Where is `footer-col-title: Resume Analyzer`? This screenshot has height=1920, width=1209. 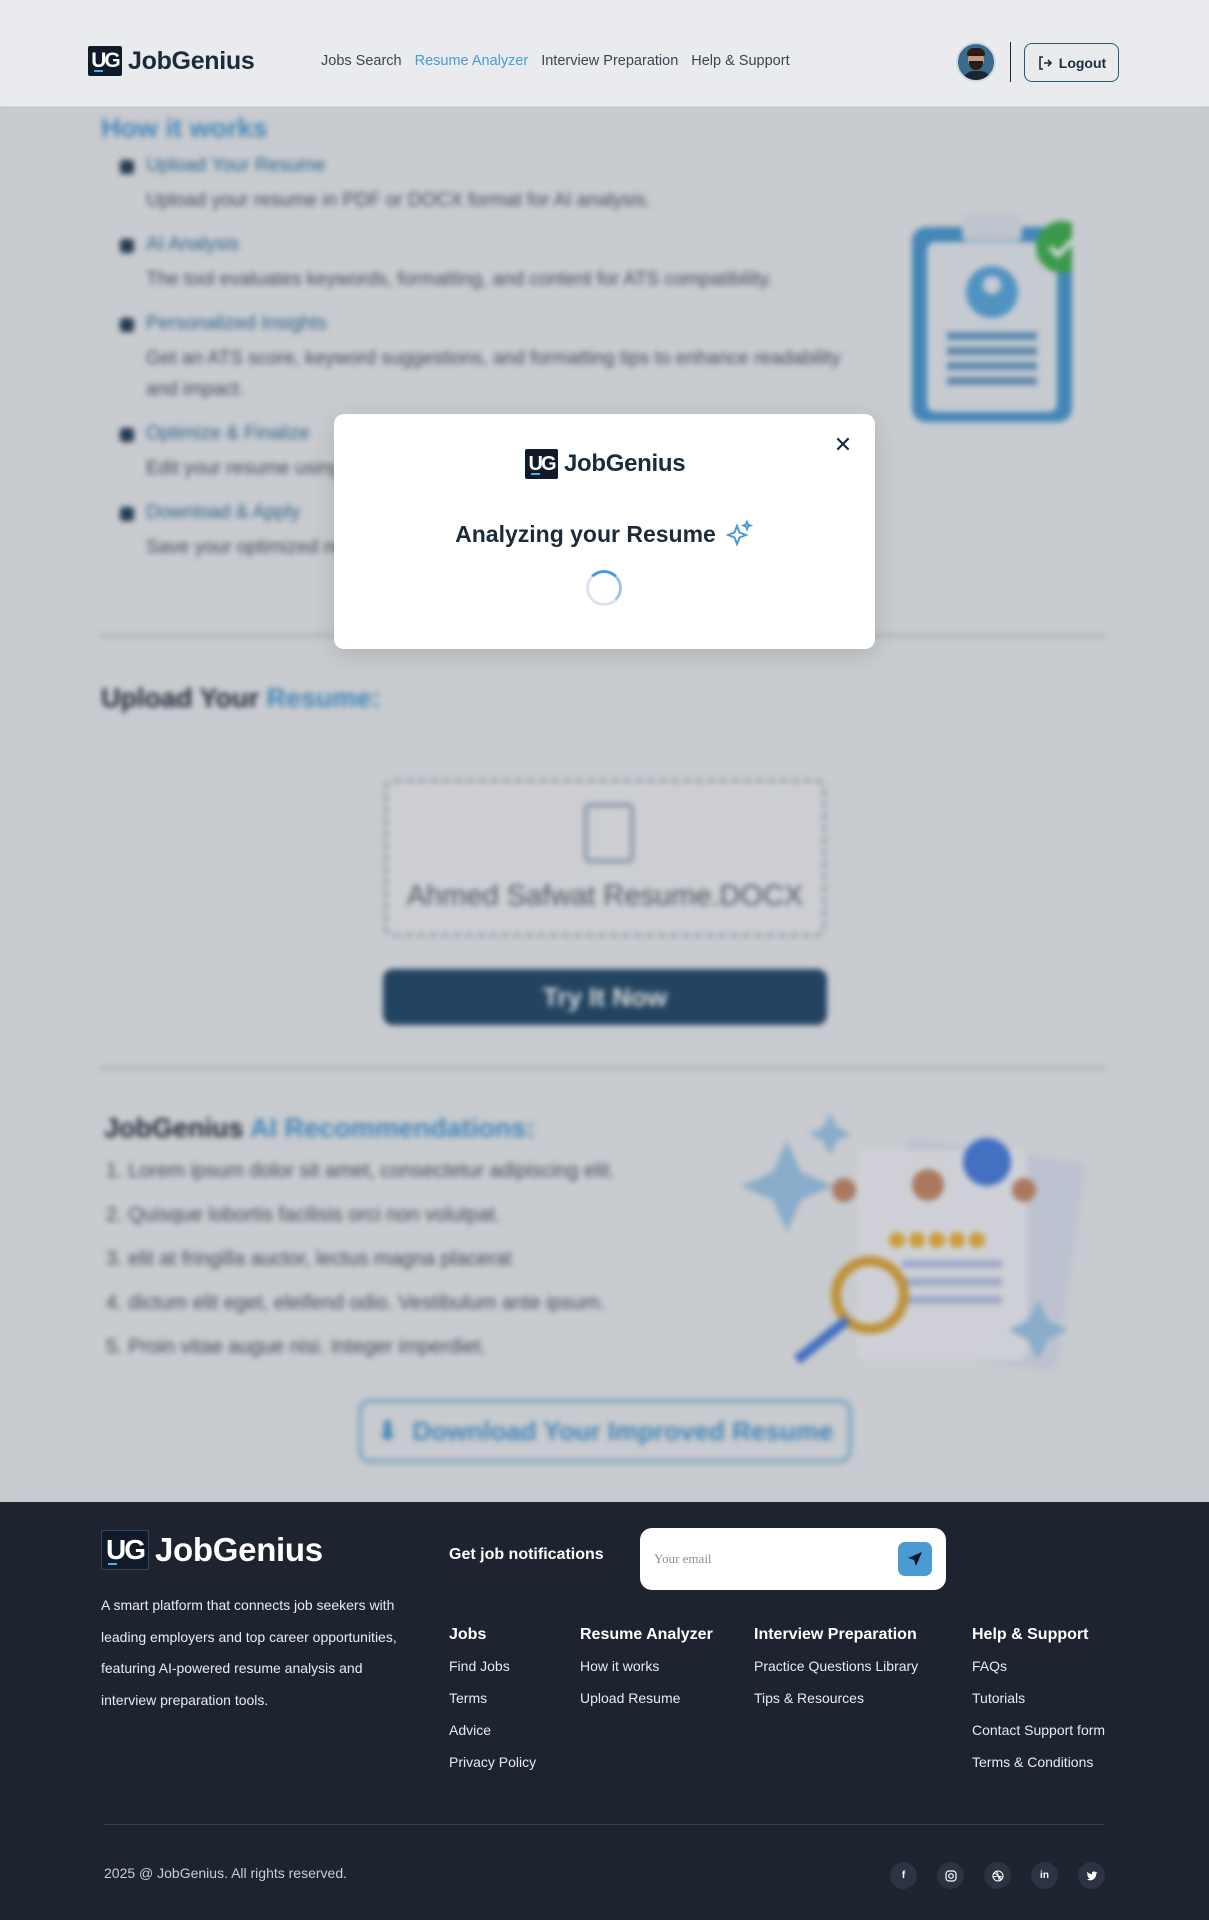 footer-col-title: Resume Analyzer is located at coordinates (646, 1634).